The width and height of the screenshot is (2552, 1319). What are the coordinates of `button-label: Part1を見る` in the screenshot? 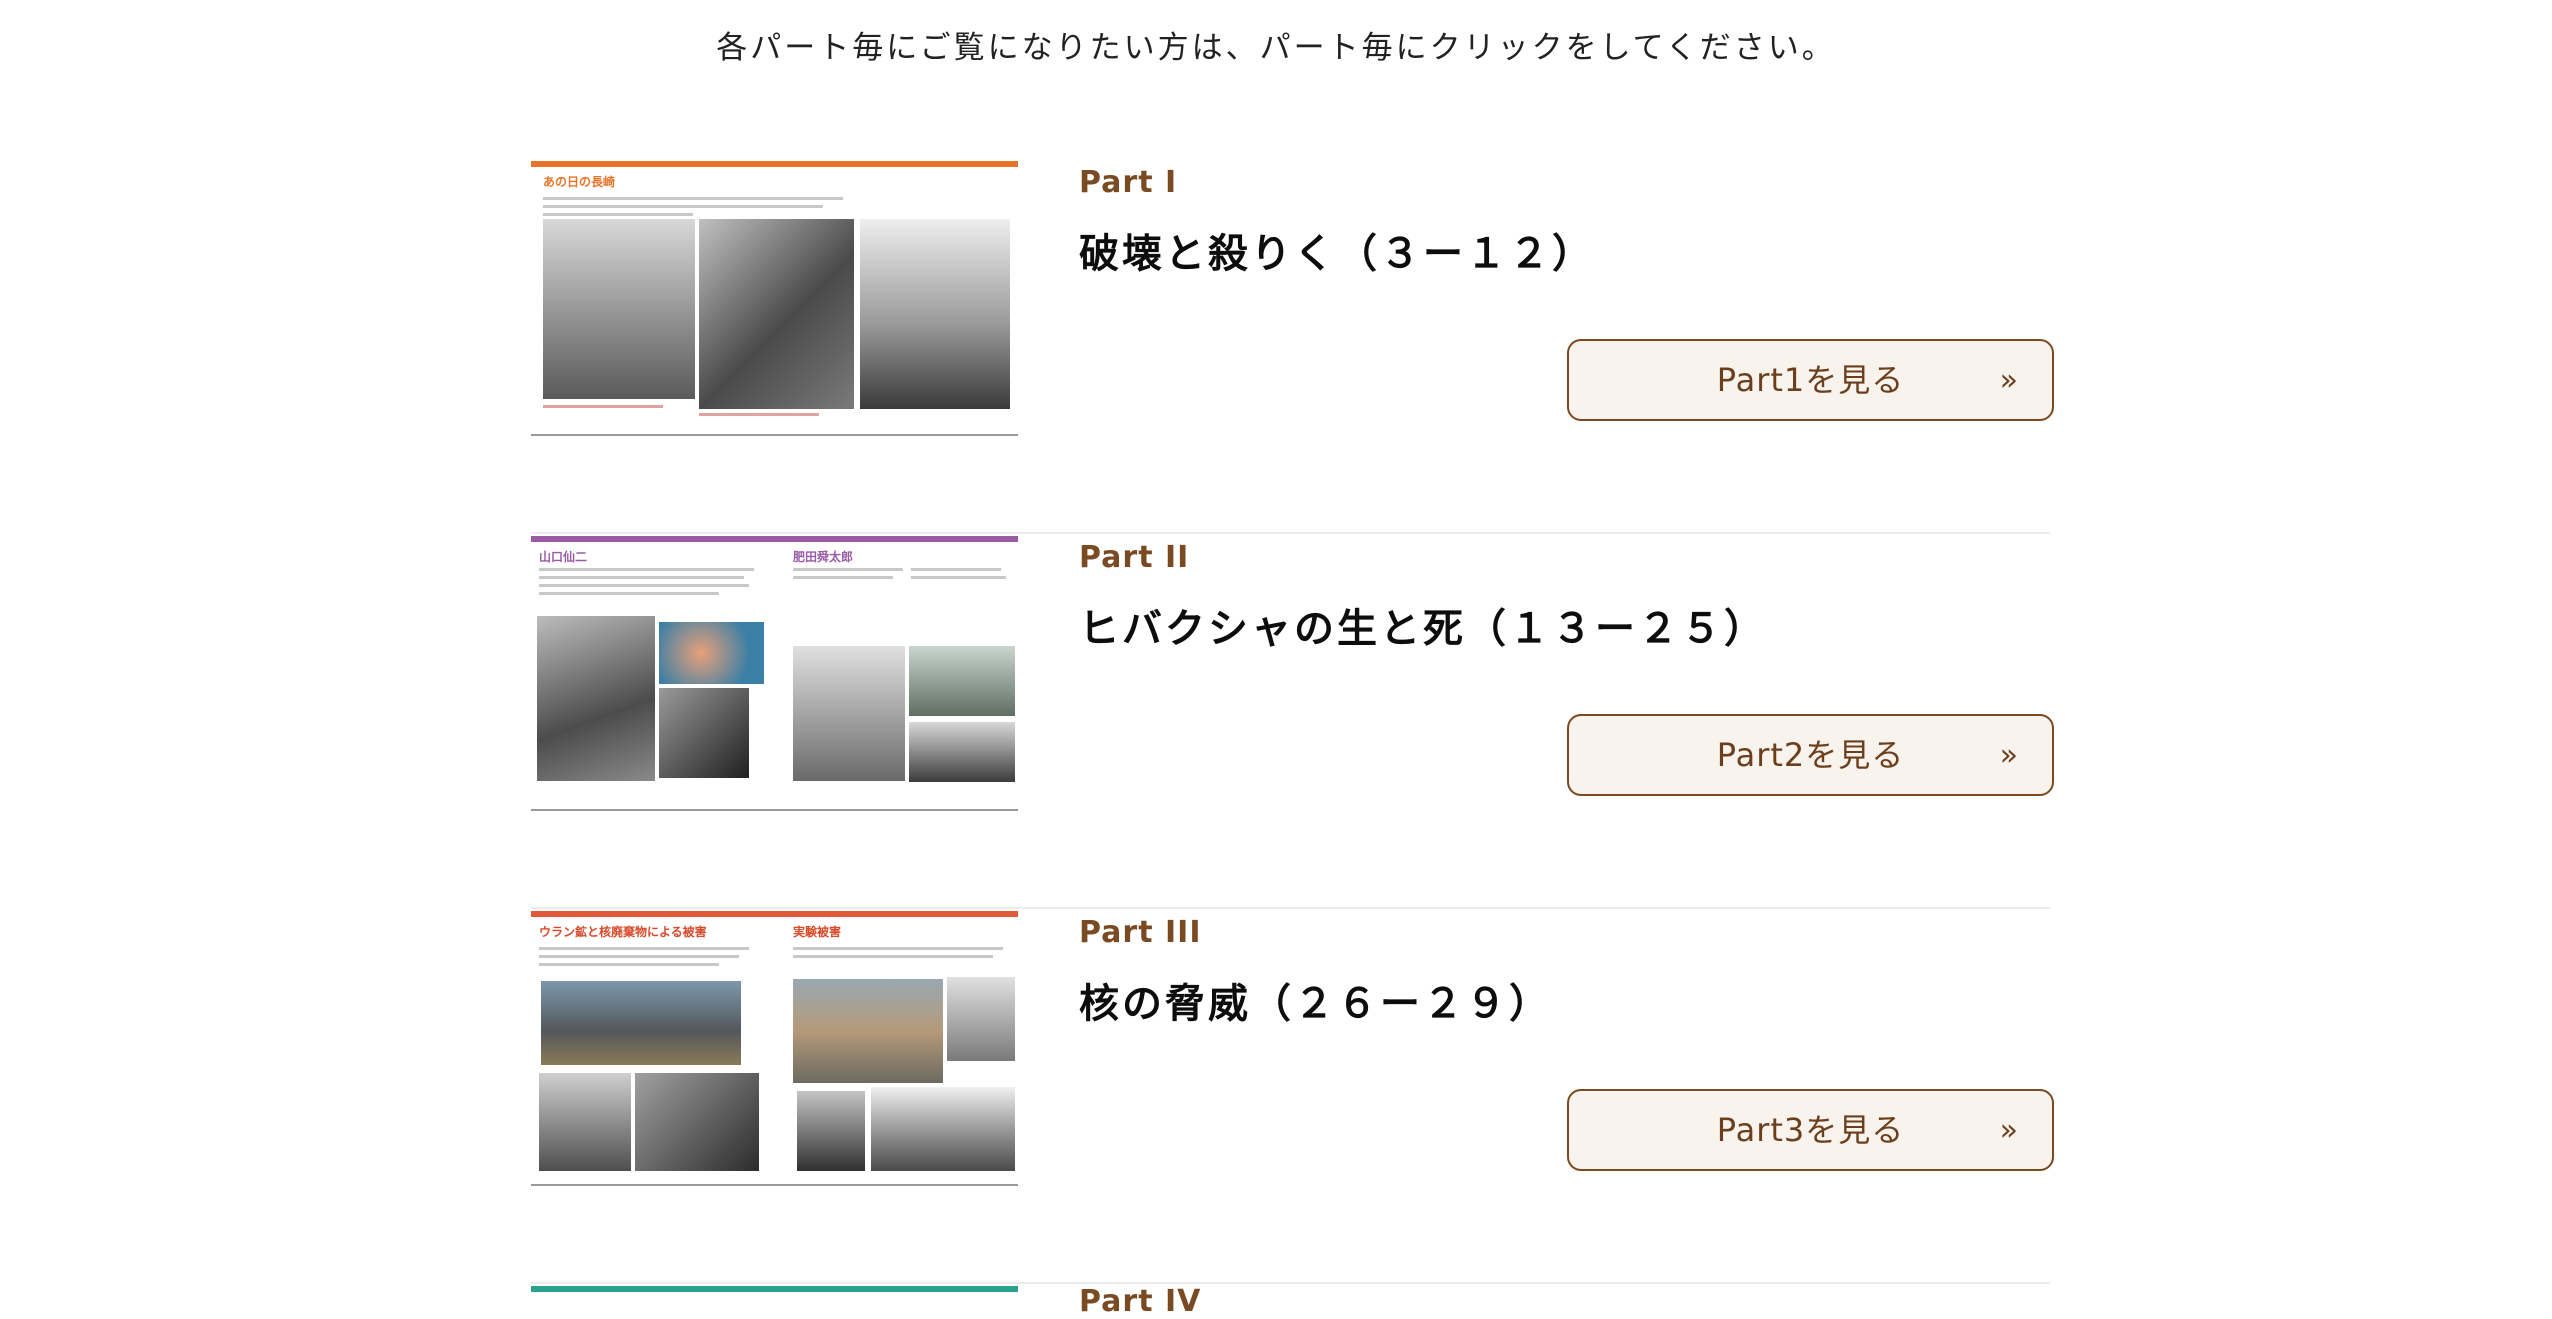 It's located at (1810, 380).